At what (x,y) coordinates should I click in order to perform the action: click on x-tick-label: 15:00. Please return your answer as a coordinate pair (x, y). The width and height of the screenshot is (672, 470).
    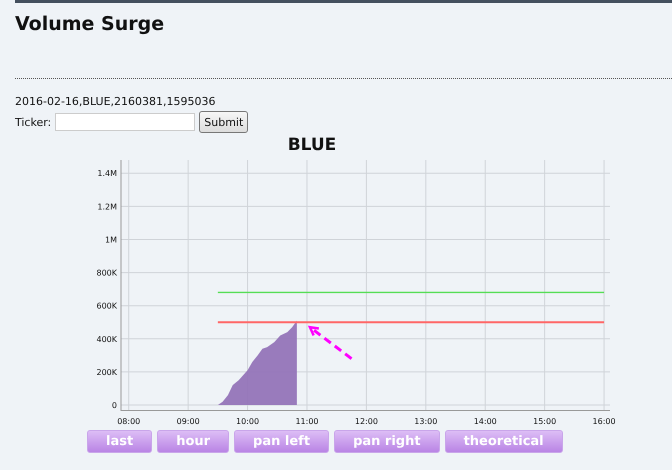
    Looking at the image, I should click on (544, 421).